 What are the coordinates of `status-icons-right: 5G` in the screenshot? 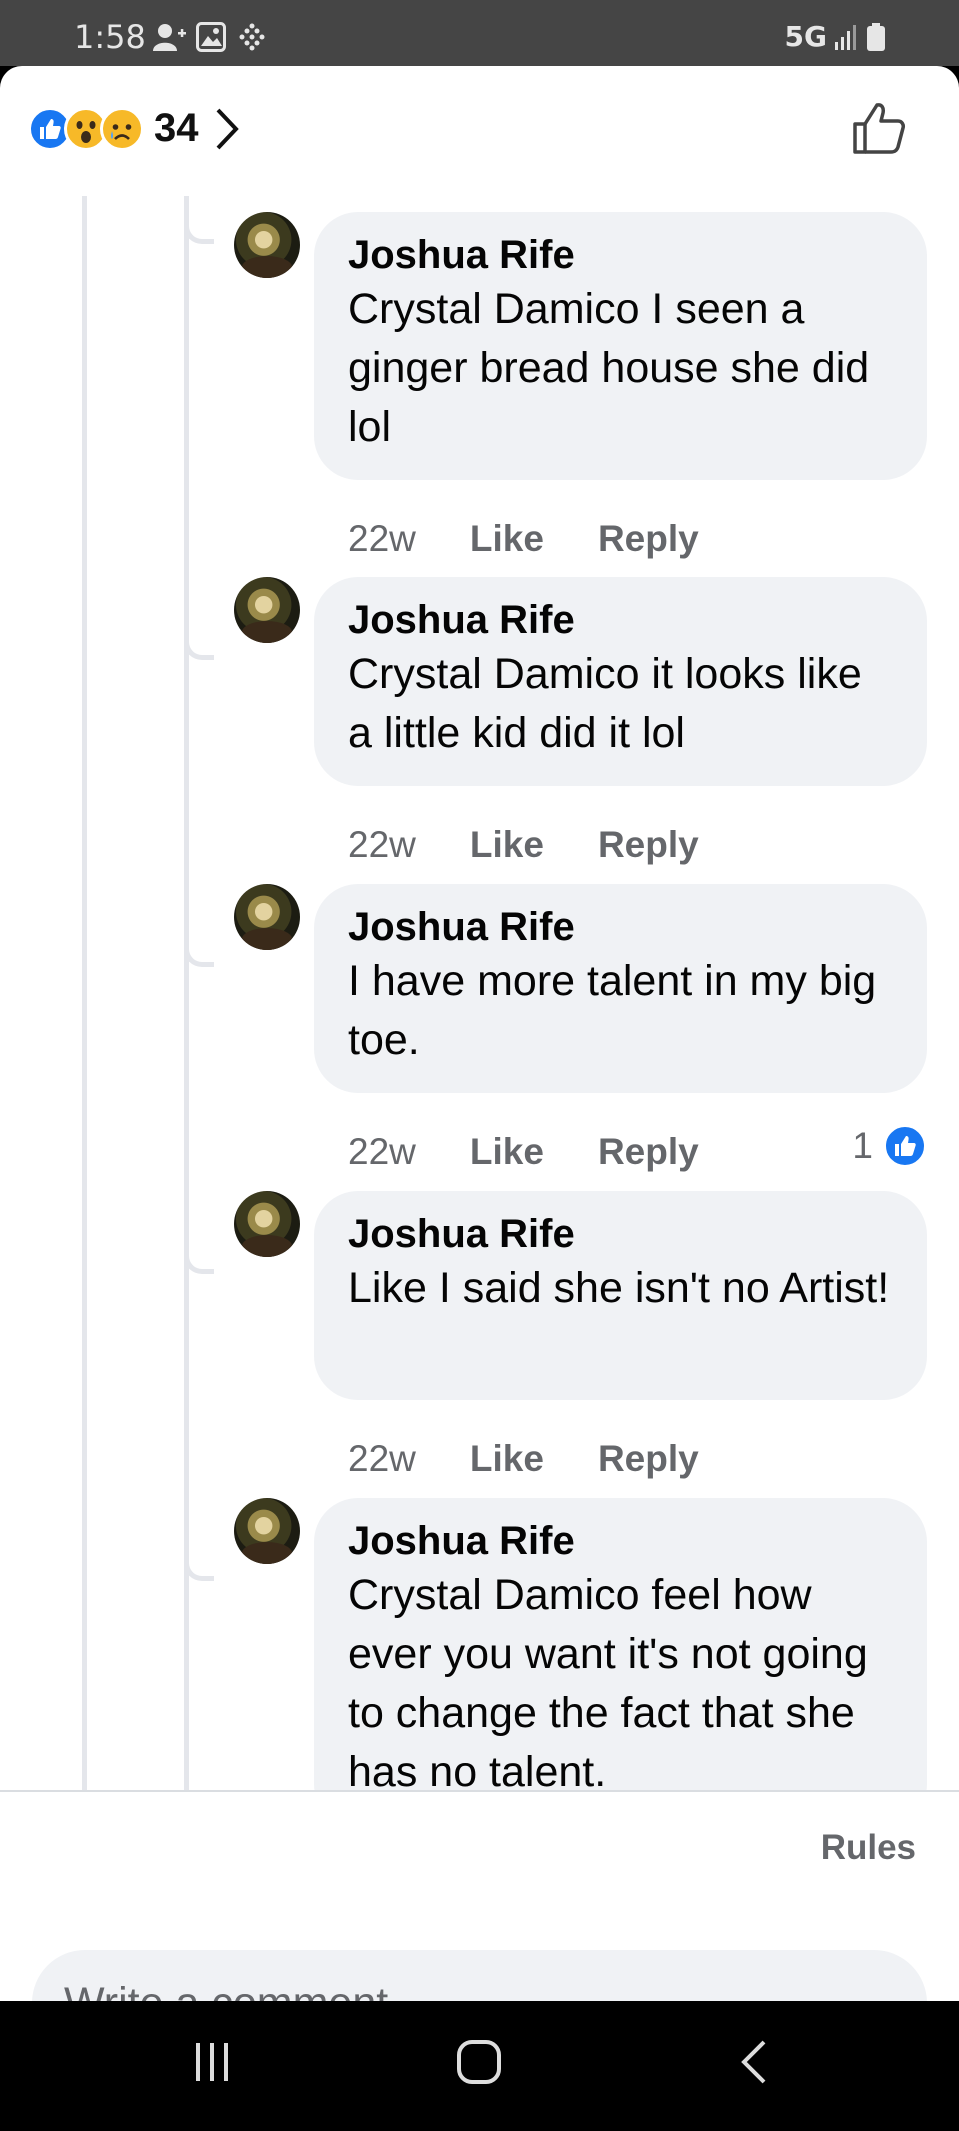 It's located at (835, 36).